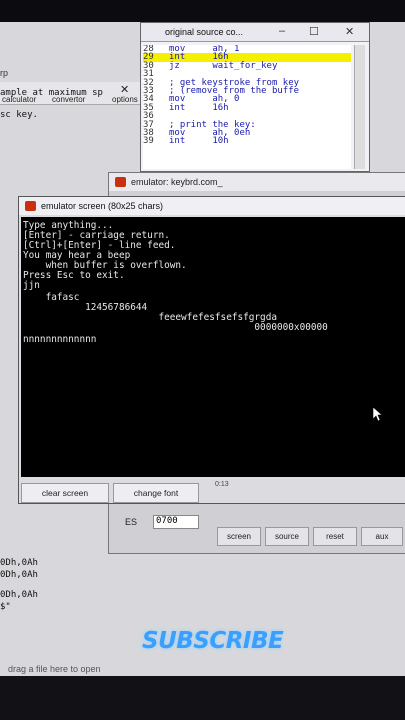 The height and width of the screenshot is (720, 405). What do you see at coordinates (282, 31) in the screenshot?
I see `minimize-icon: –` at bounding box center [282, 31].